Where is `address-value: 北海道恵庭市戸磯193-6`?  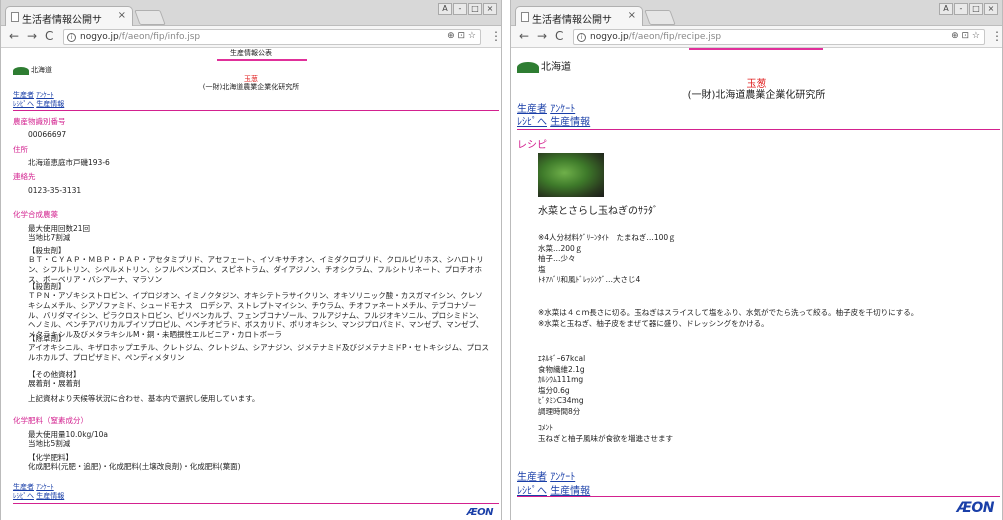
address-value: 北海道恵庭市戸磯193-6 is located at coordinates (69, 162).